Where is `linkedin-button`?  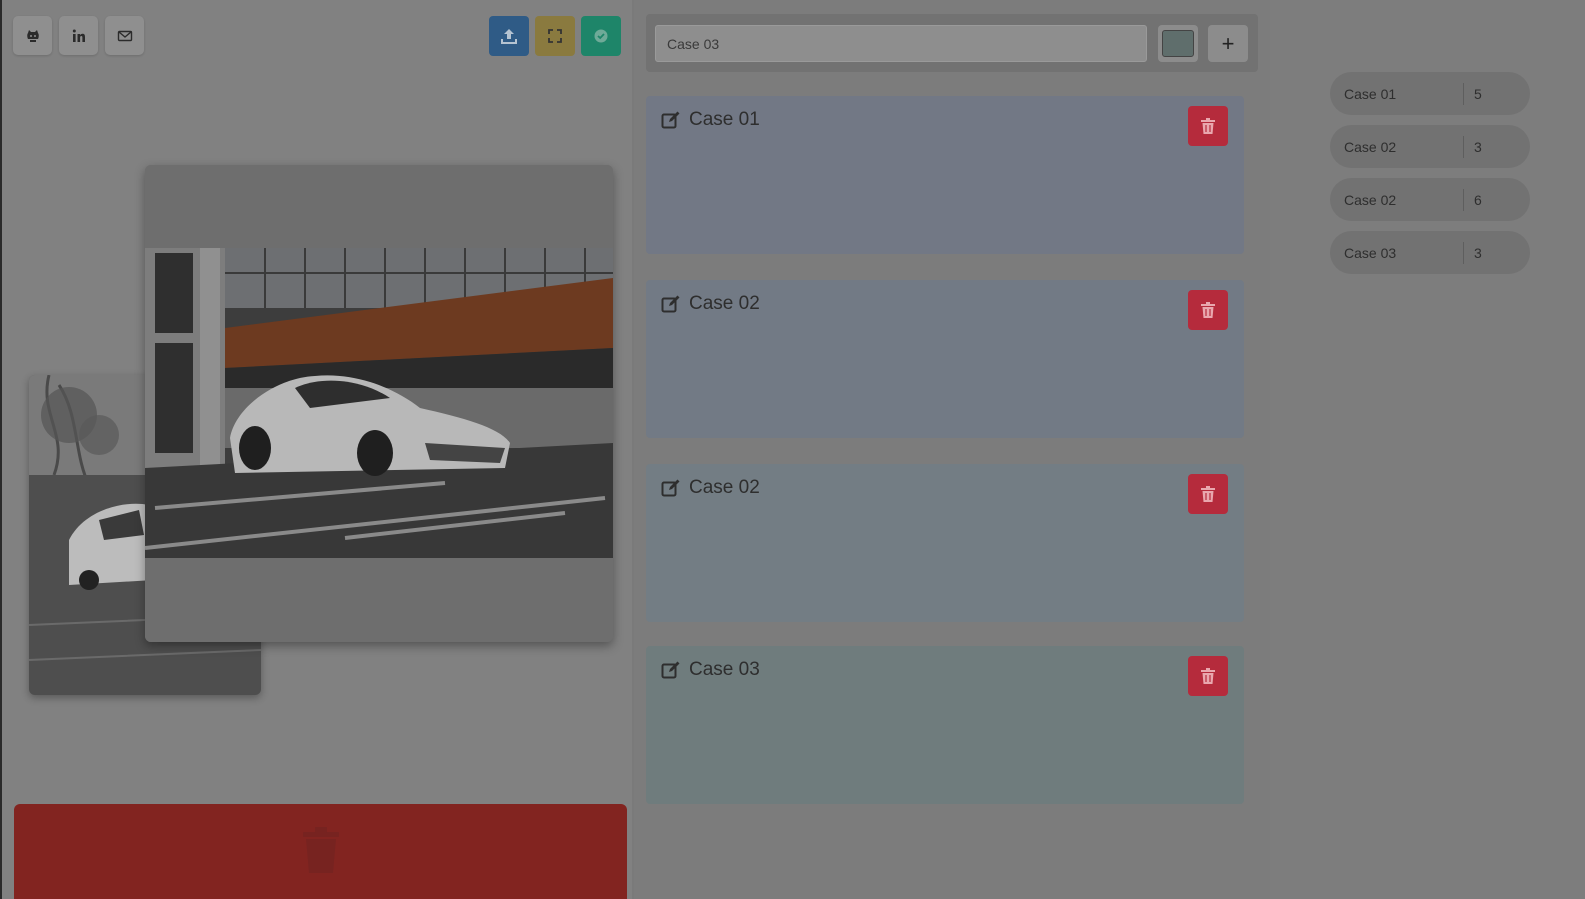
linkedin-button is located at coordinates (78, 35).